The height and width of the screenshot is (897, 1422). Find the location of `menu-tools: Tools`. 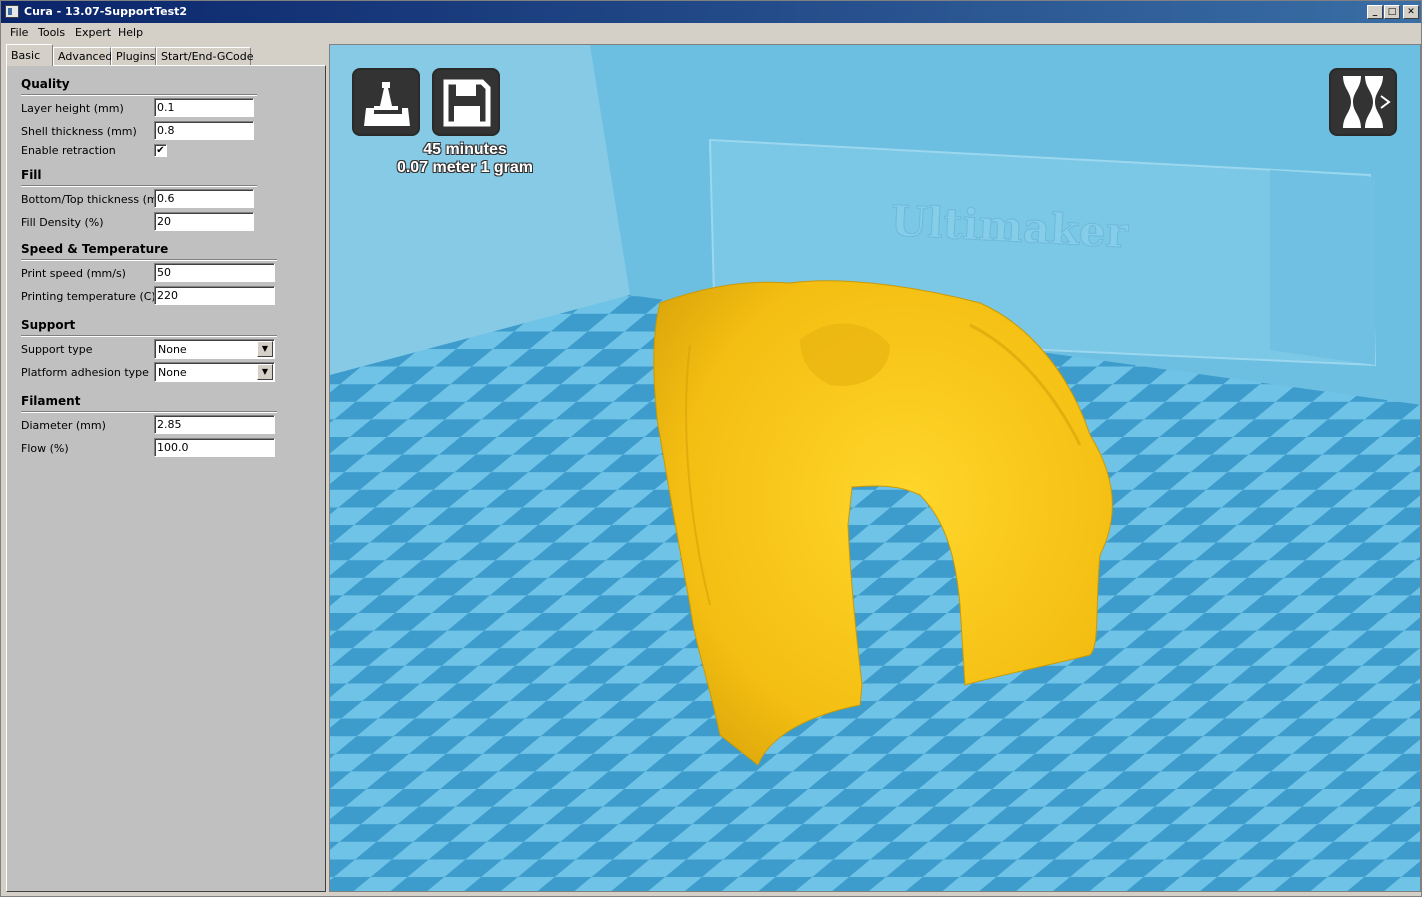

menu-tools: Tools is located at coordinates (51, 32).